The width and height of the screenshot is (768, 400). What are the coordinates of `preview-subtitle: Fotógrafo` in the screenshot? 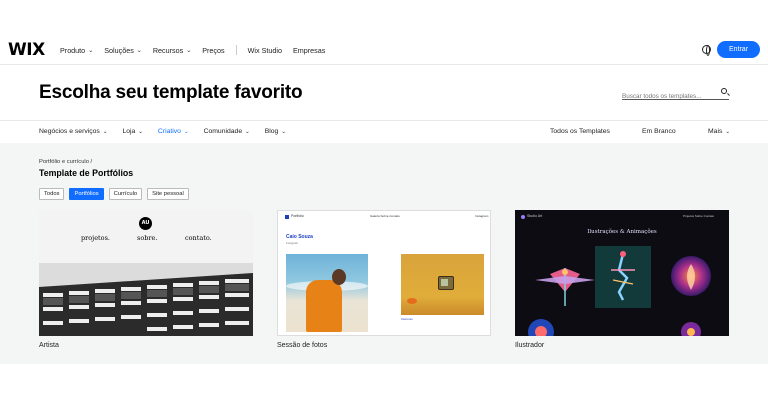 It's located at (292, 243).